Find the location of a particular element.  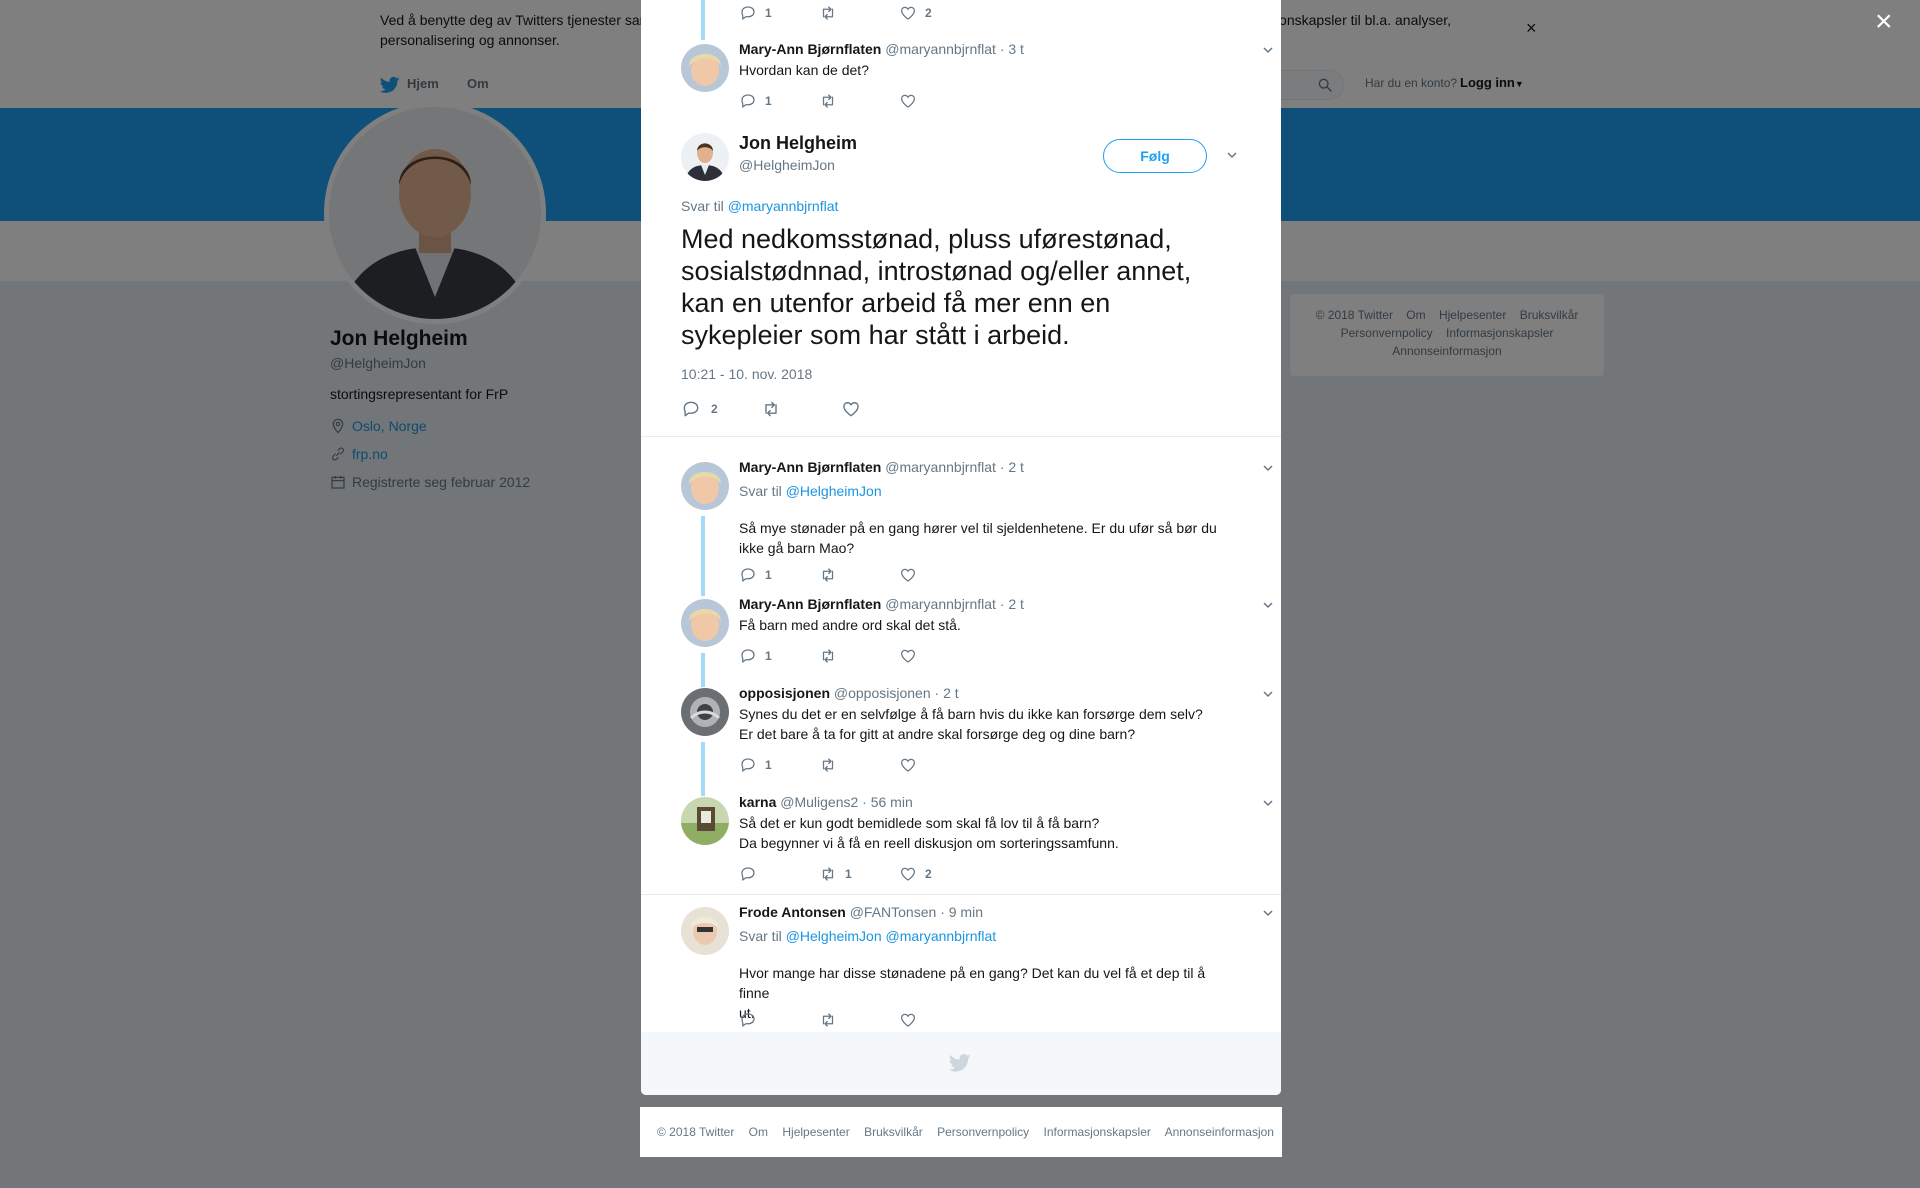

footer-cookies-link: Informasjonskapsler is located at coordinates (1097, 1132).